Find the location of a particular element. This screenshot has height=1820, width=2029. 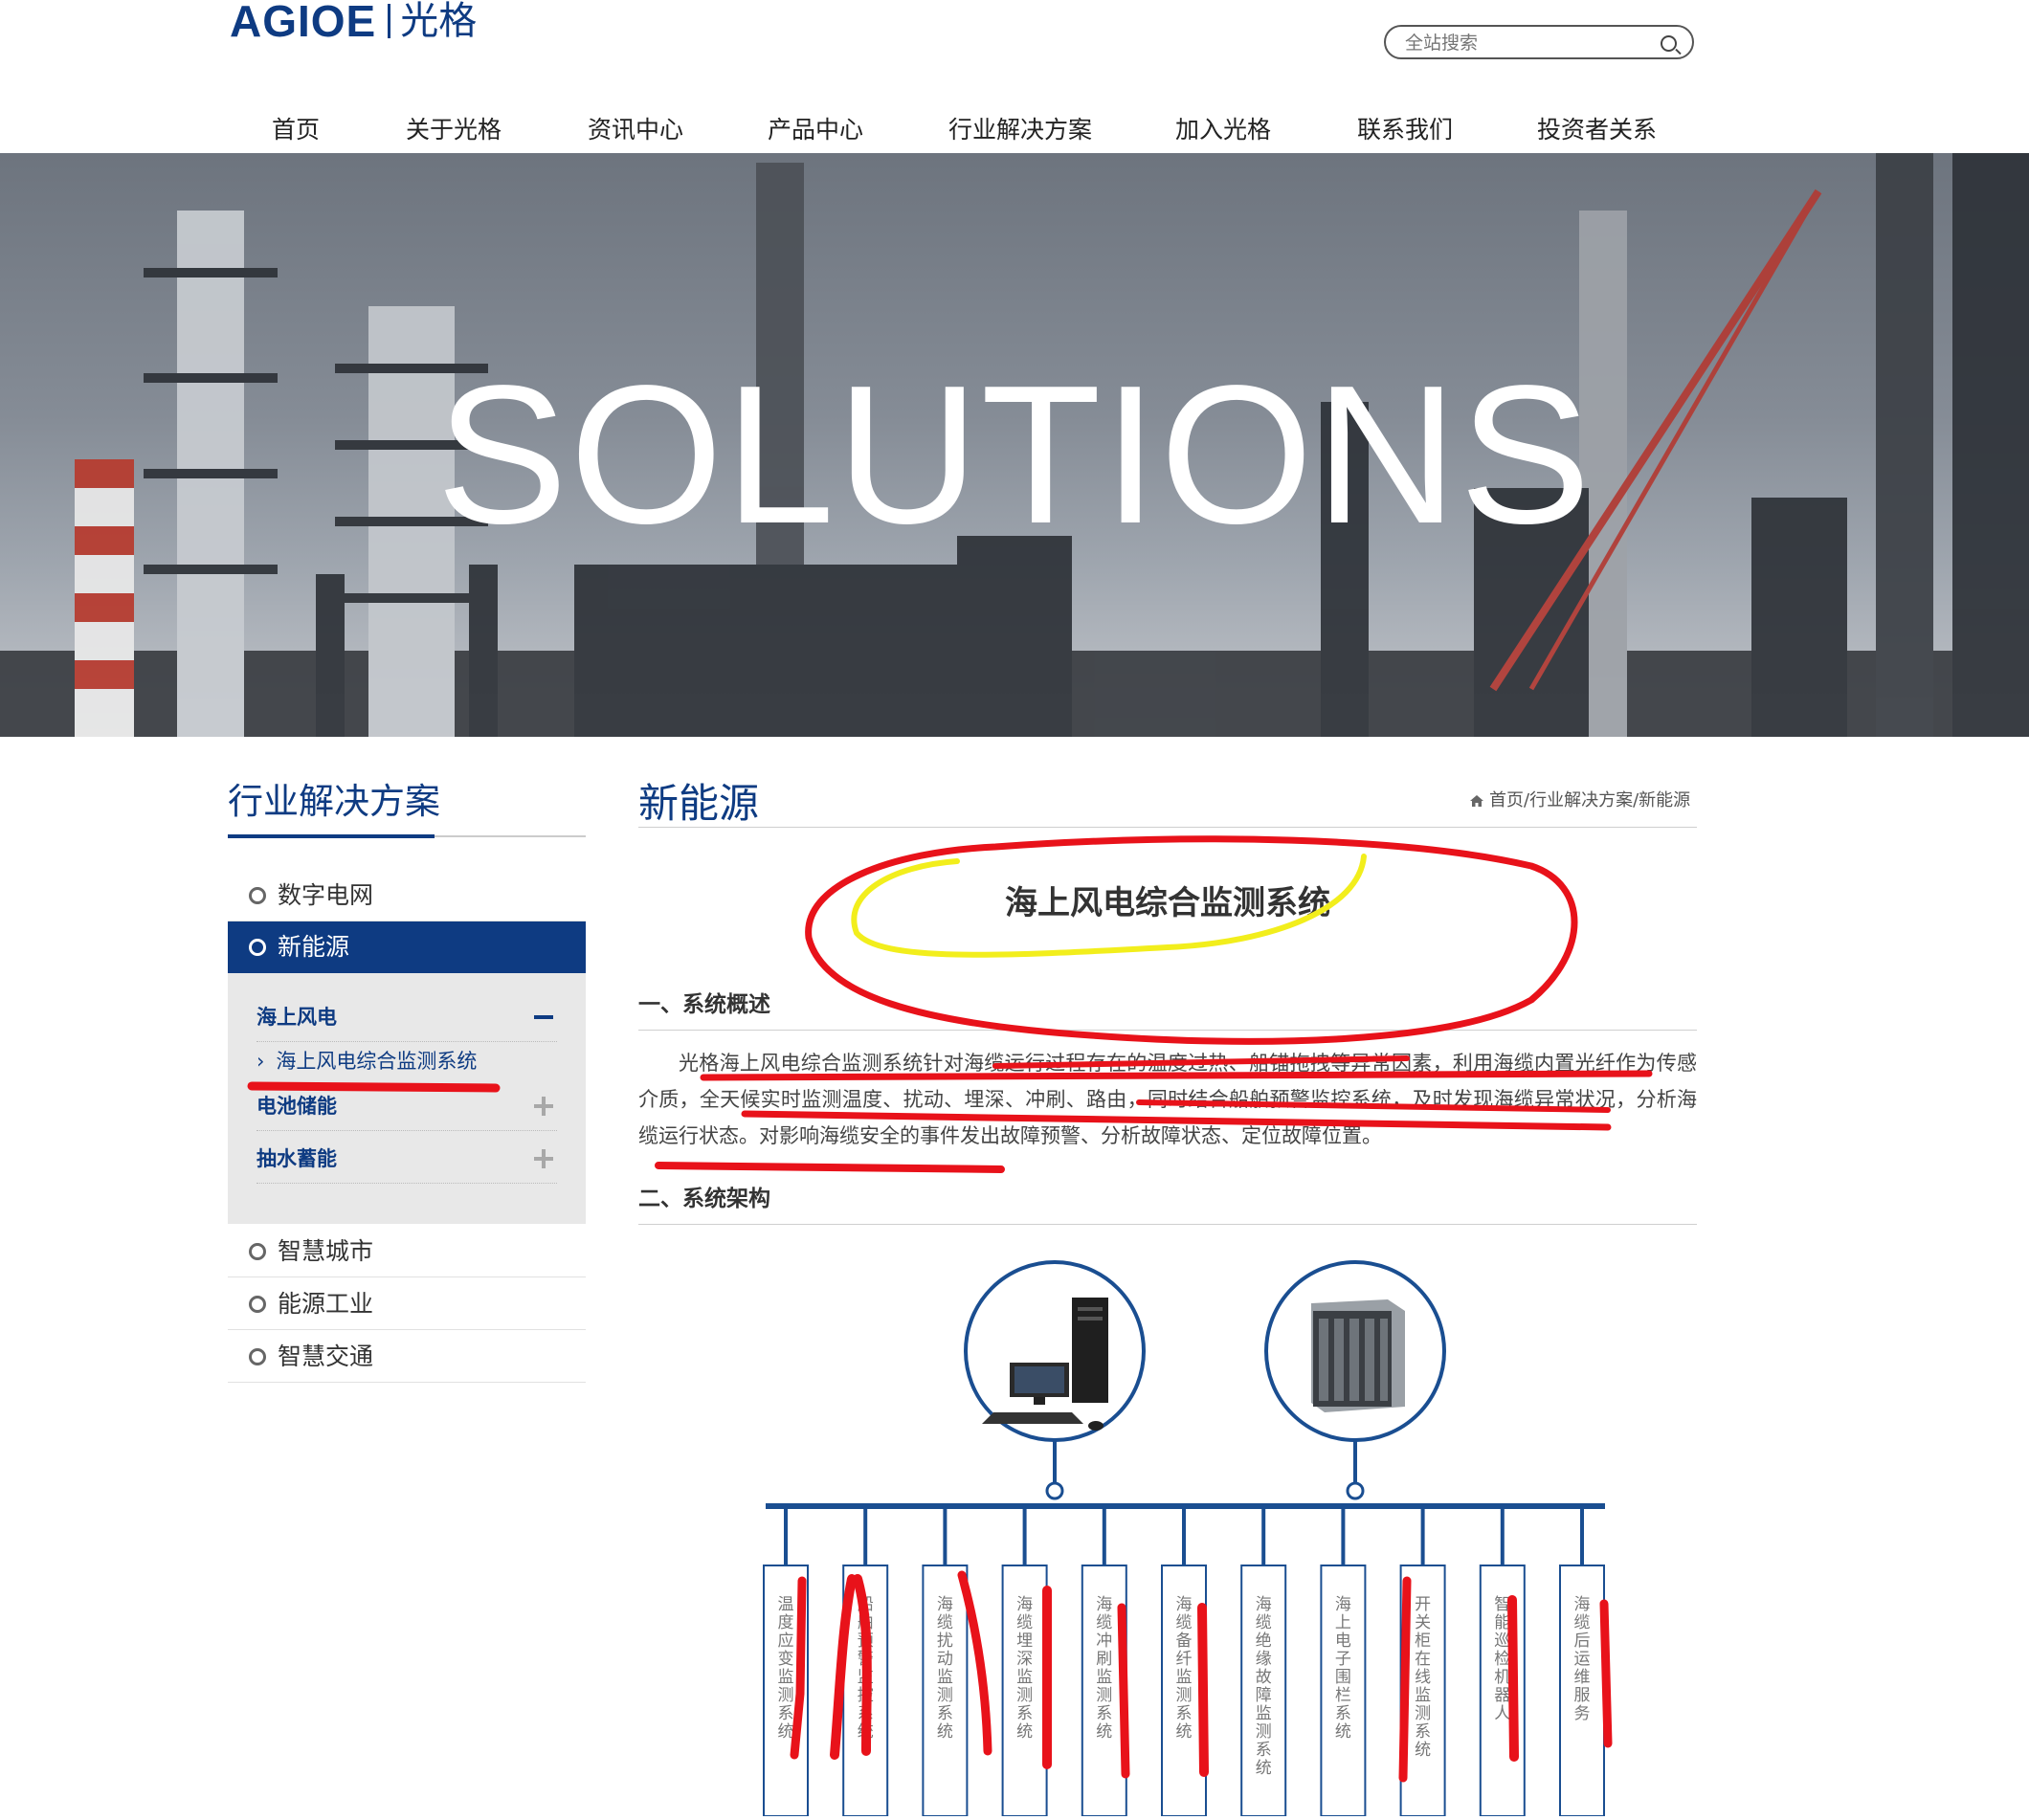

nav-contact: 联系我们 is located at coordinates (1405, 130).